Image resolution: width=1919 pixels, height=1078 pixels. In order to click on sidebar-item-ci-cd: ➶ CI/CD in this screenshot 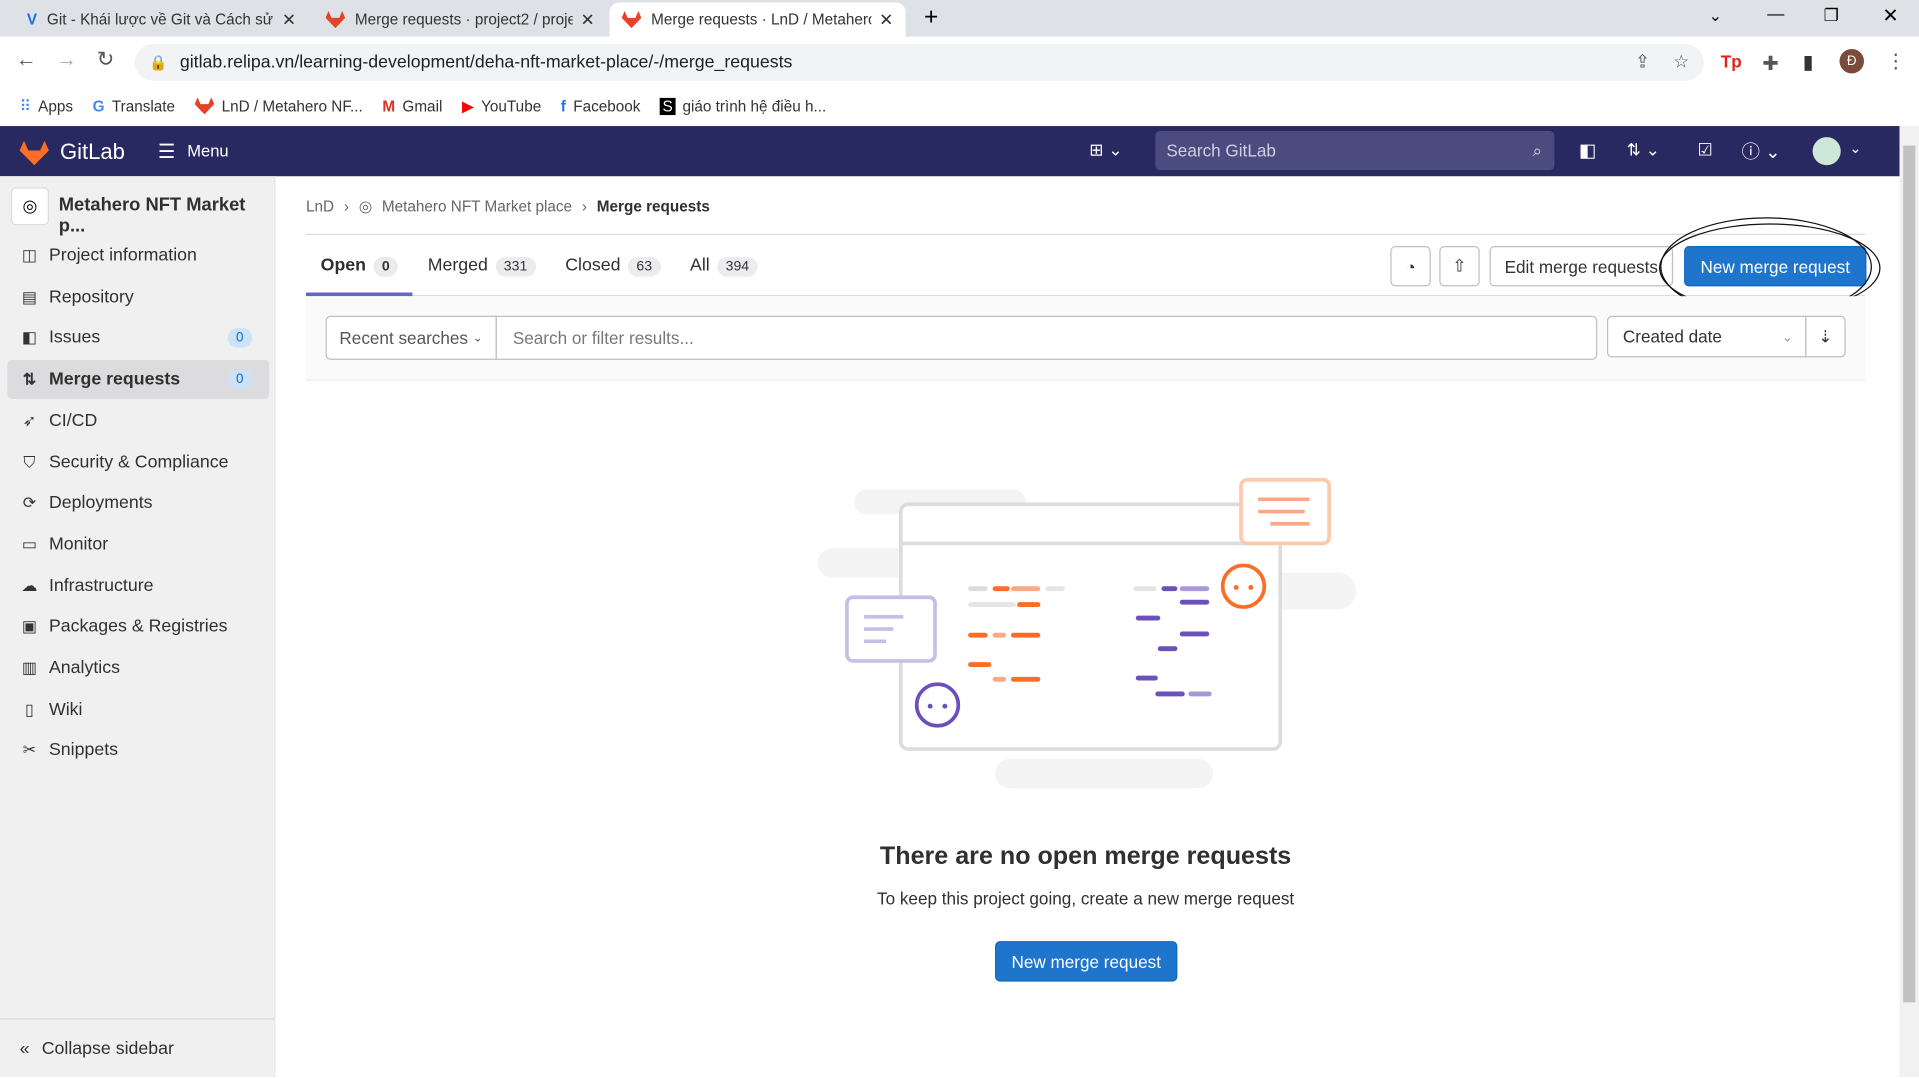, I will do `click(138, 420)`.